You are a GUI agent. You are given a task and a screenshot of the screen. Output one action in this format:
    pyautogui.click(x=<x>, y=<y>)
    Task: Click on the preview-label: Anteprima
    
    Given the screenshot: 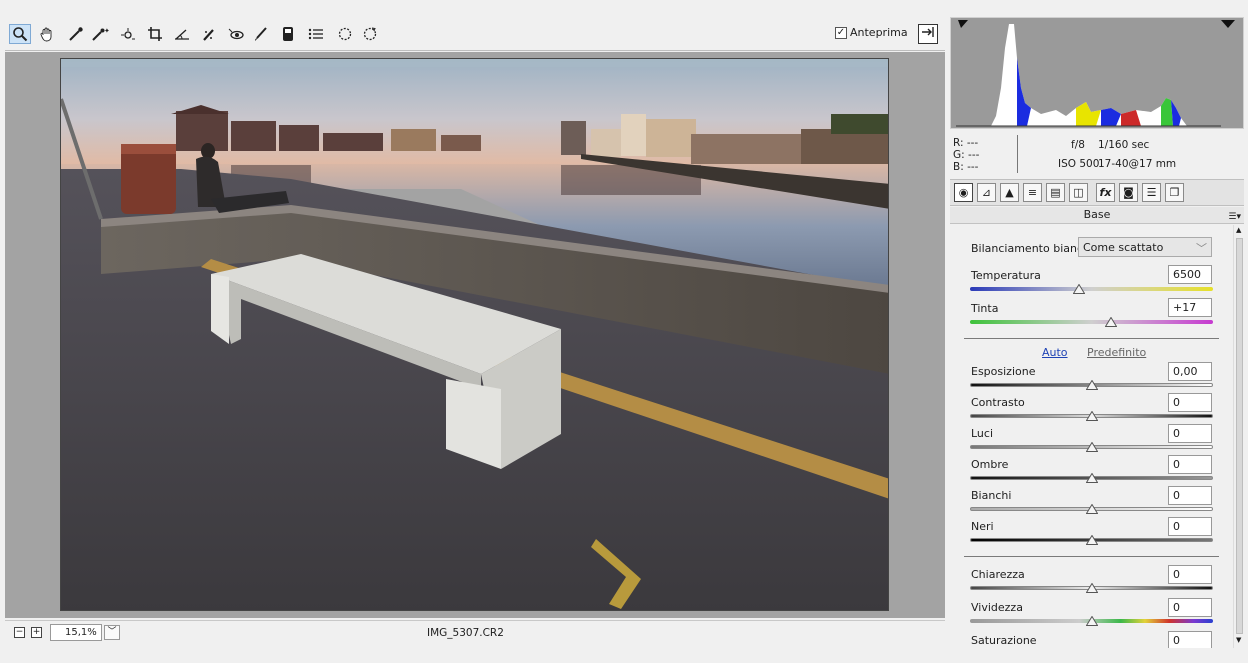 What is the action you would take?
    pyautogui.click(x=879, y=32)
    